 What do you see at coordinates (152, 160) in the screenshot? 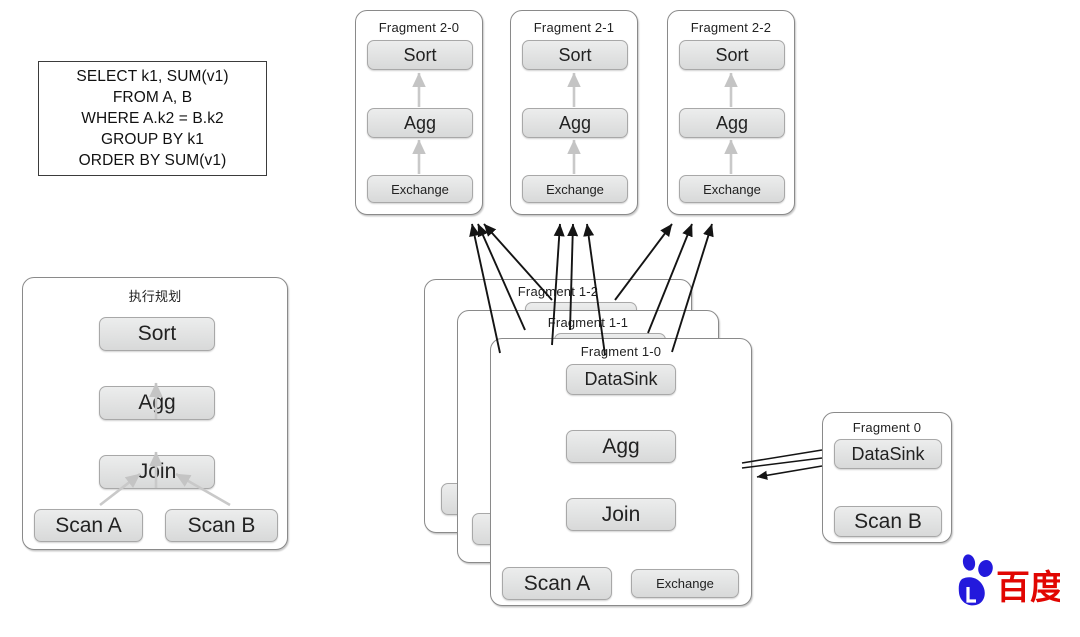
I see `sql-line: ORDER BY SUM(v1)` at bounding box center [152, 160].